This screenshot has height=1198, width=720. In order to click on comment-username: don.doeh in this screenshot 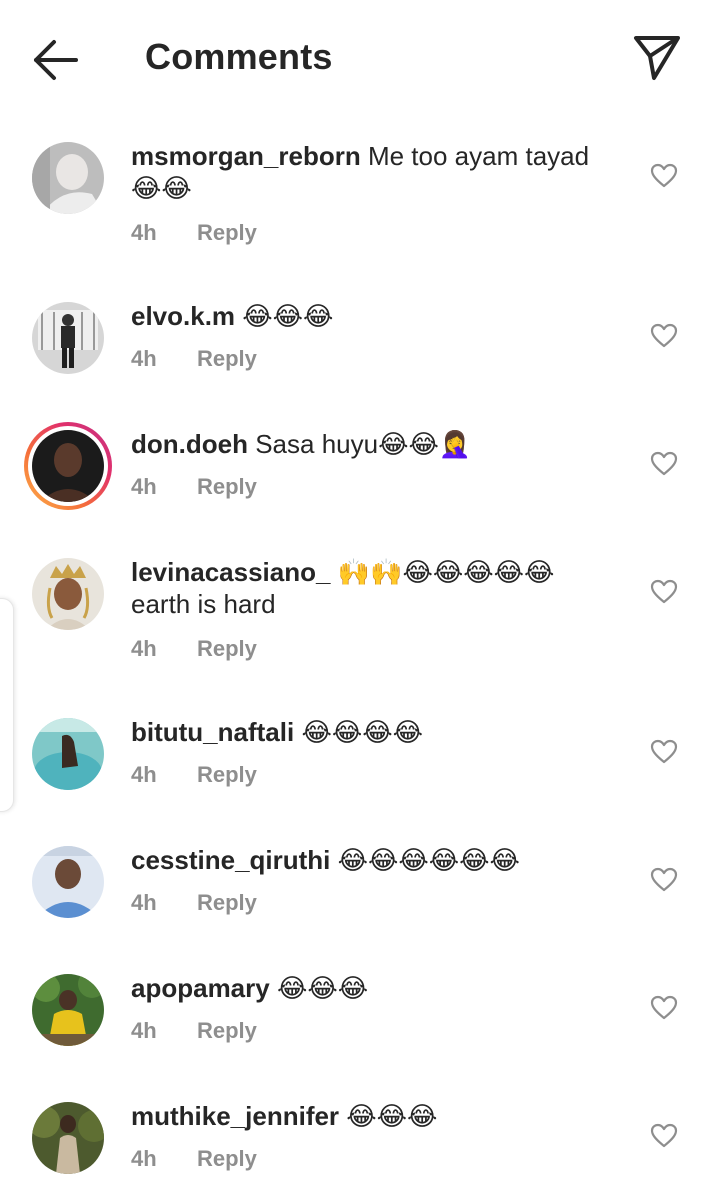, I will do `click(189, 444)`.